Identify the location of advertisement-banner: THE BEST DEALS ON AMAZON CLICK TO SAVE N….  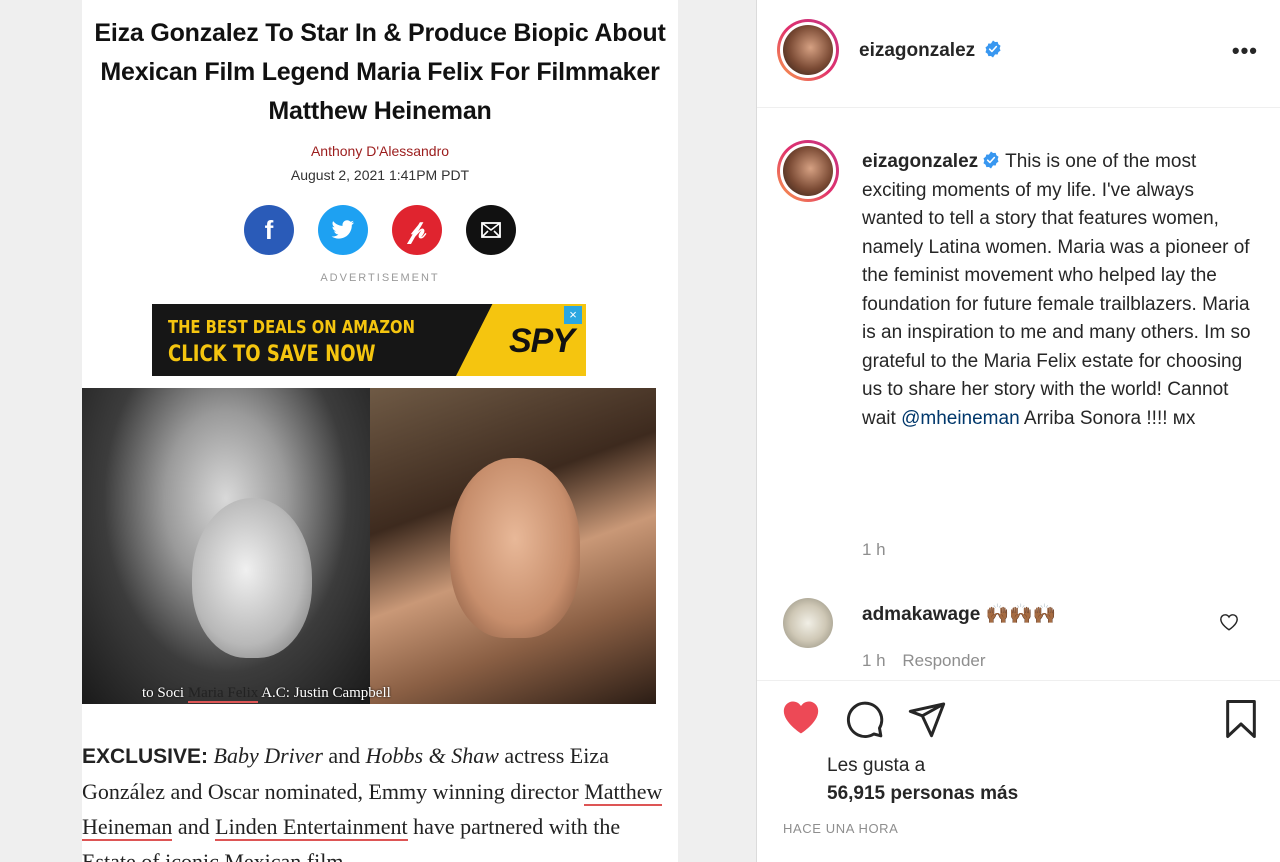
(369, 340).